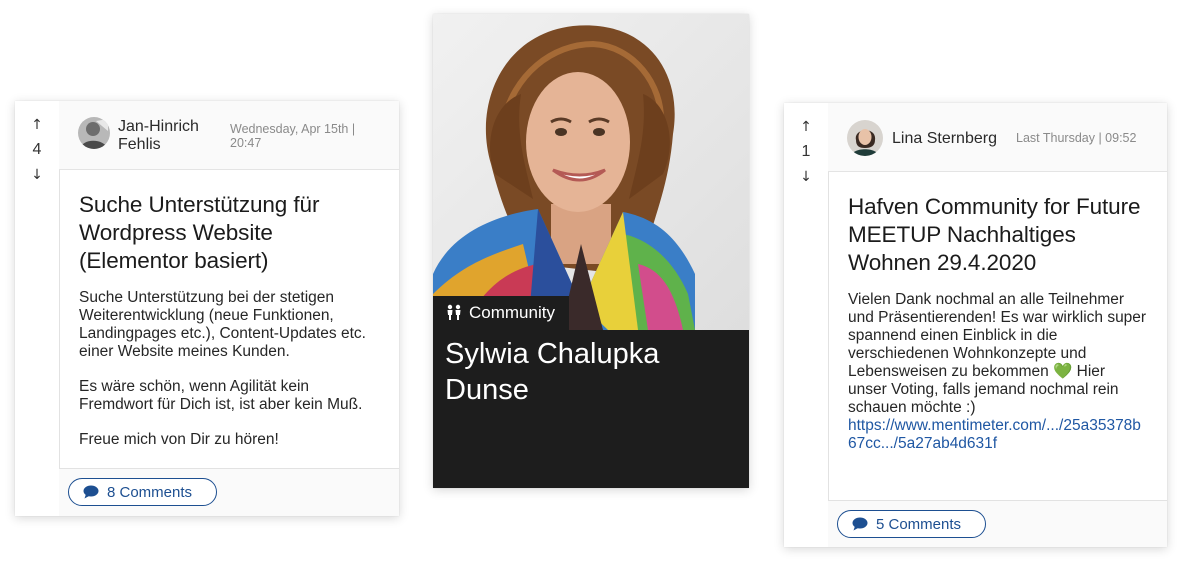 The height and width of the screenshot is (562, 1182). What do you see at coordinates (997, 523) in the screenshot?
I see `post-footer: 5 Comments` at bounding box center [997, 523].